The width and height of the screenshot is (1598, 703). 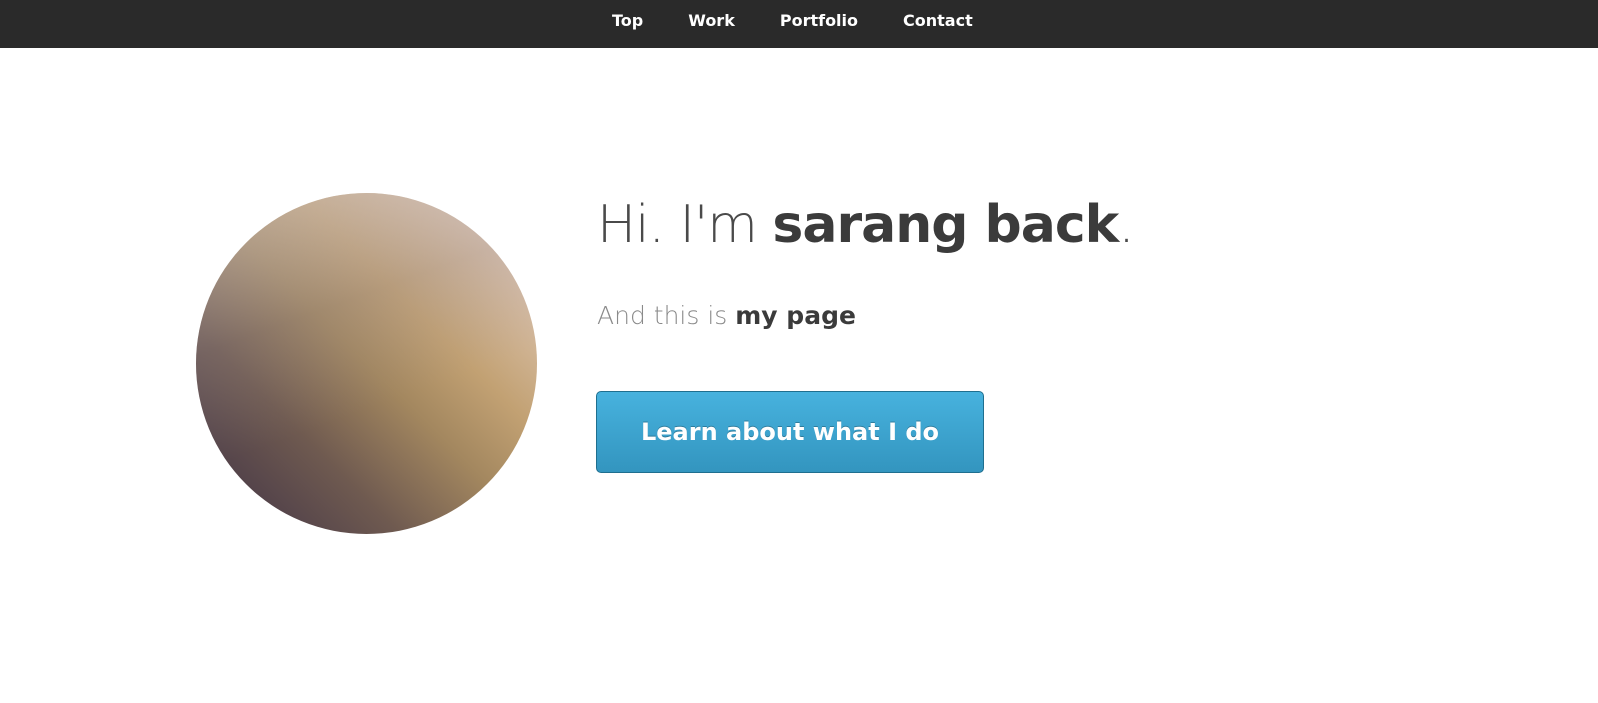 What do you see at coordinates (1126, 225) in the screenshot?
I see `greeting-suffix: .` at bounding box center [1126, 225].